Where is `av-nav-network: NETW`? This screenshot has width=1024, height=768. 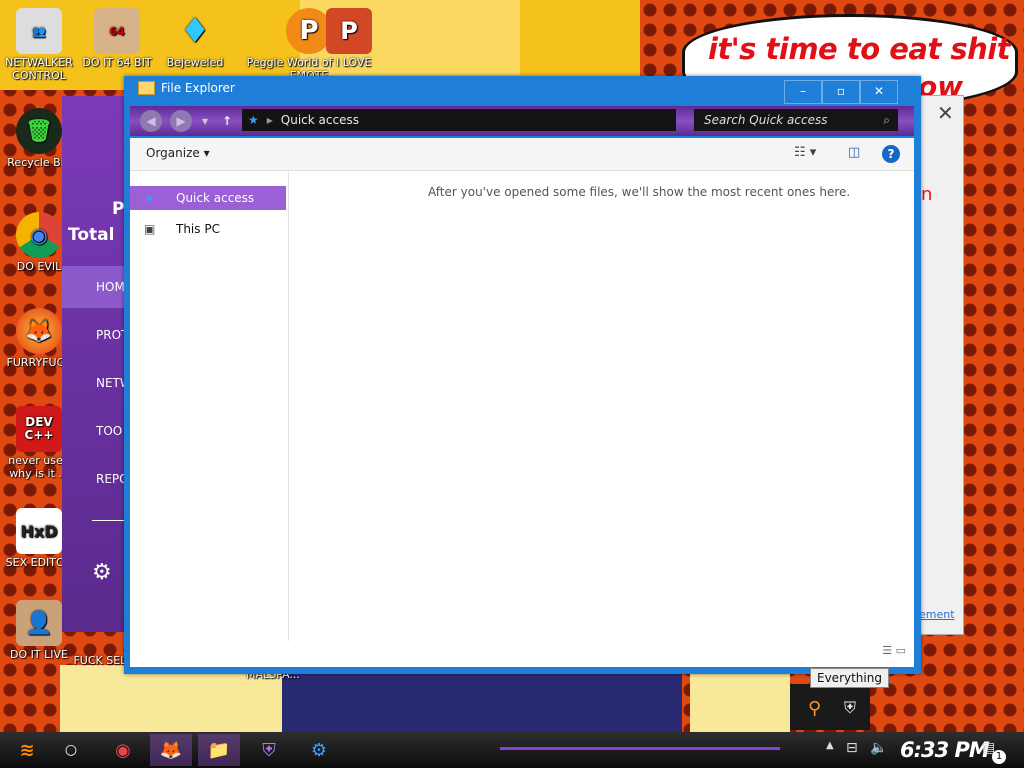
av-nav-network: NETW is located at coordinates (97, 383).